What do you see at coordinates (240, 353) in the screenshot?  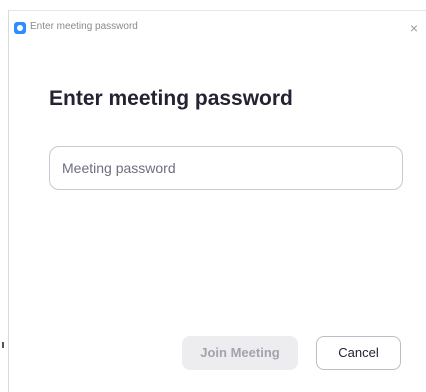 I see `join-meeting-button: Join Meeting` at bounding box center [240, 353].